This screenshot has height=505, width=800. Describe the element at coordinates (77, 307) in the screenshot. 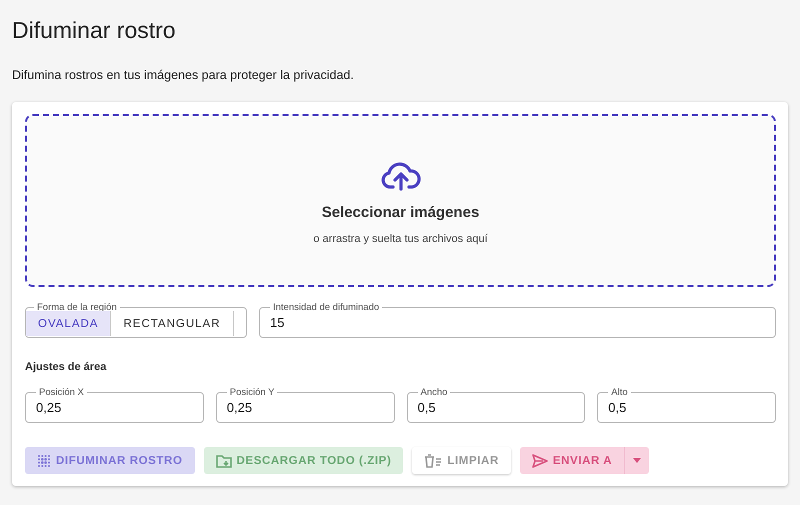

I see `field-label: Forma de la región` at that location.